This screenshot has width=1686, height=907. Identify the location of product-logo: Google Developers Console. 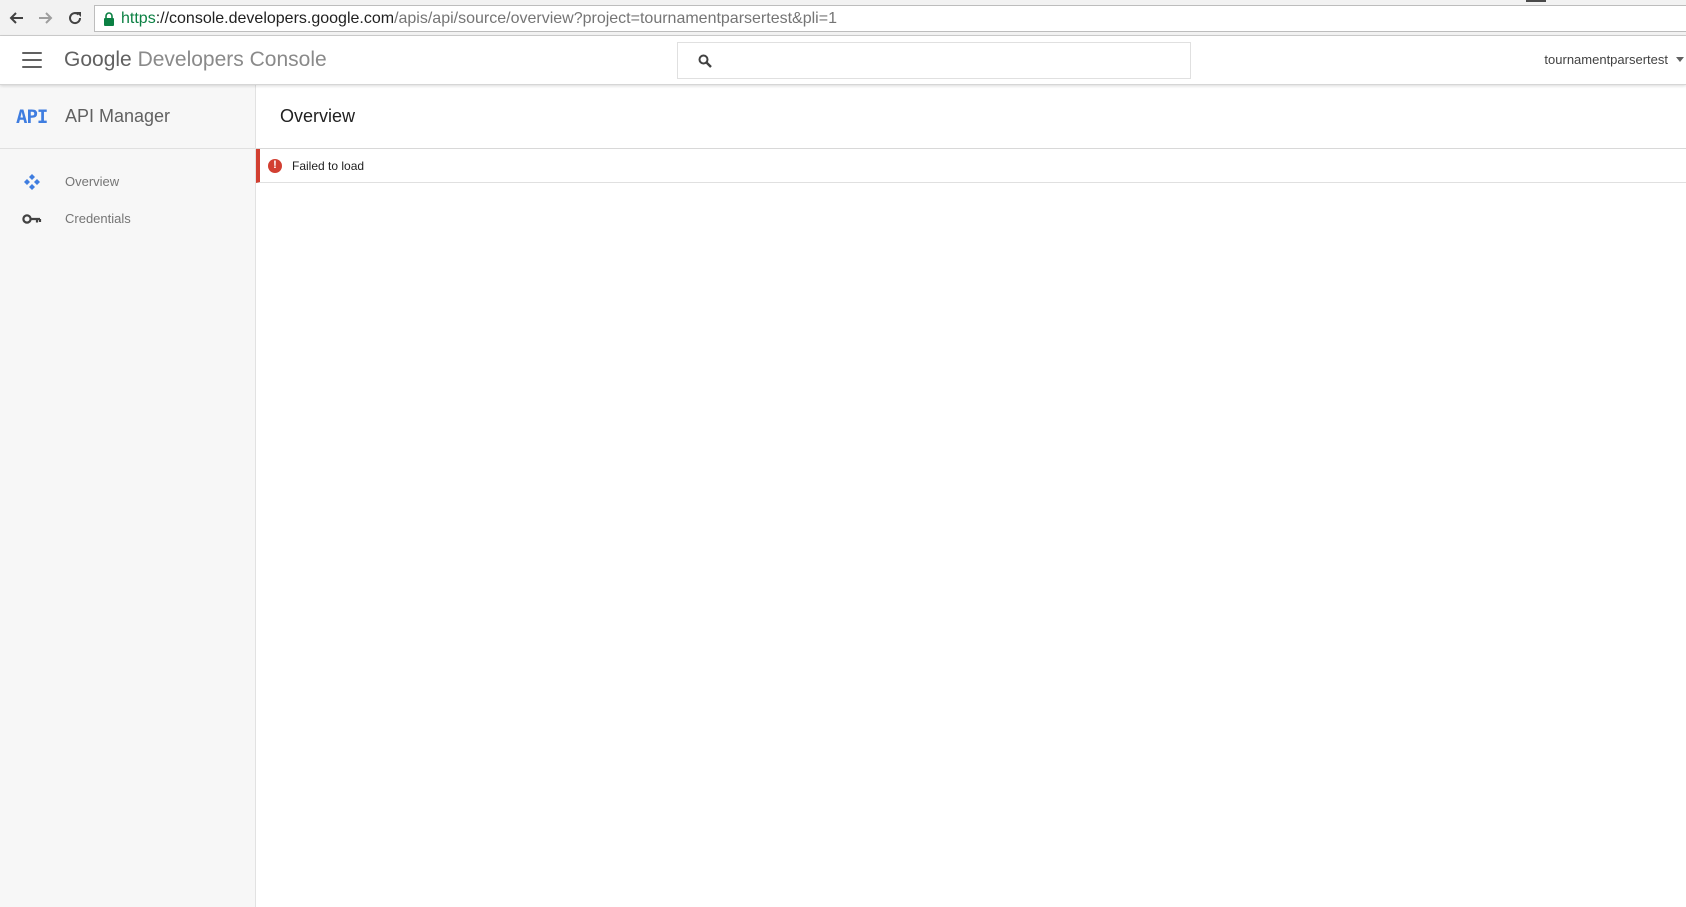
(195, 60).